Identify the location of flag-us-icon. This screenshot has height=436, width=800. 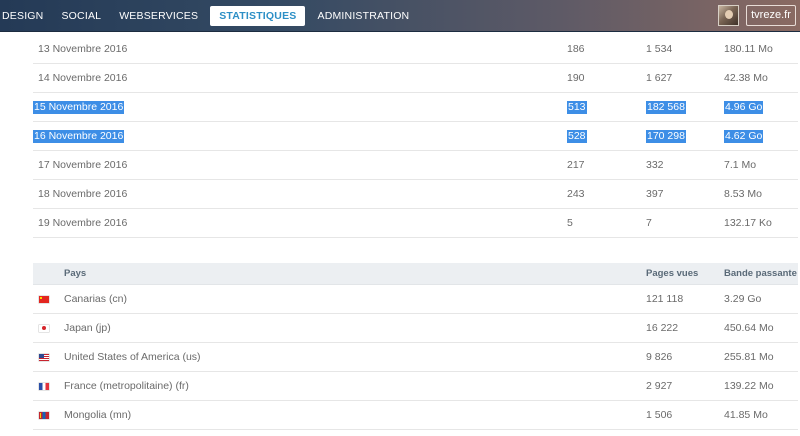
(44, 357).